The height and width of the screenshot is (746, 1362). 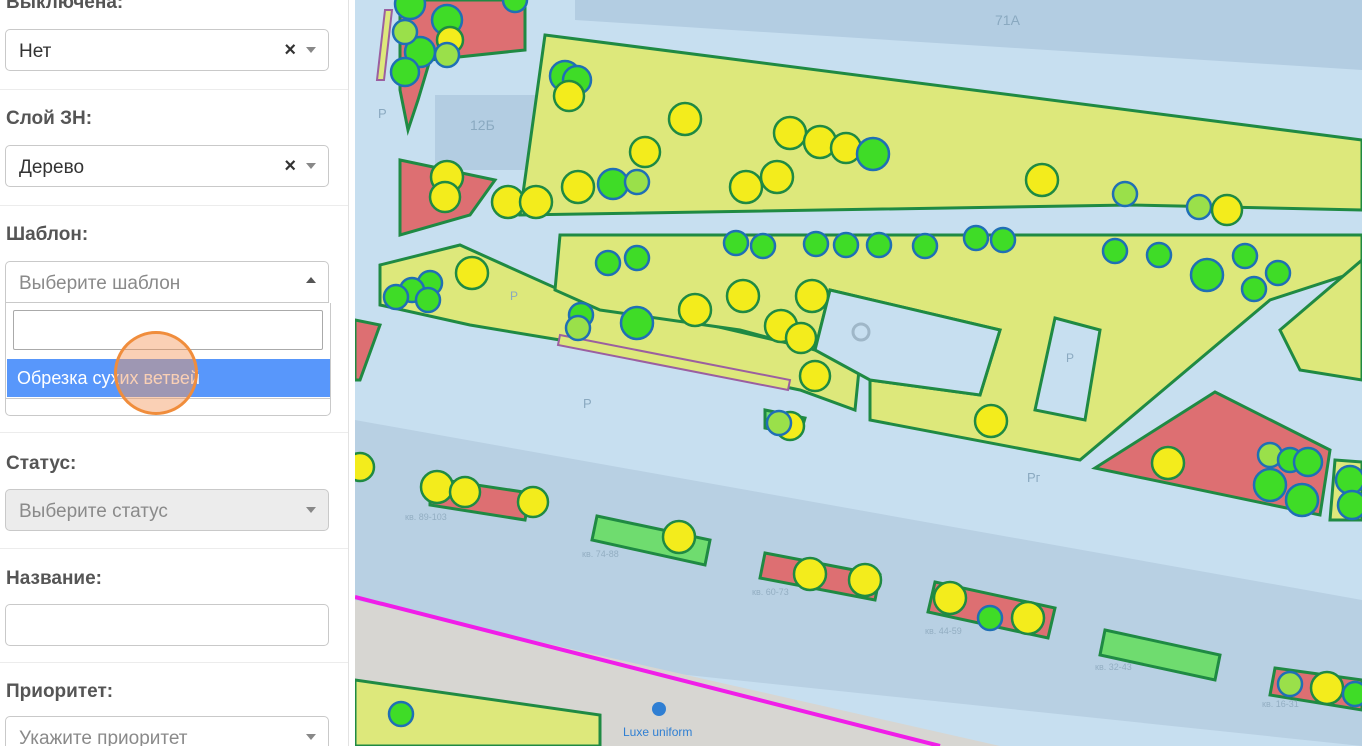 I want to click on building-label: 12Б, so click(x=482, y=125).